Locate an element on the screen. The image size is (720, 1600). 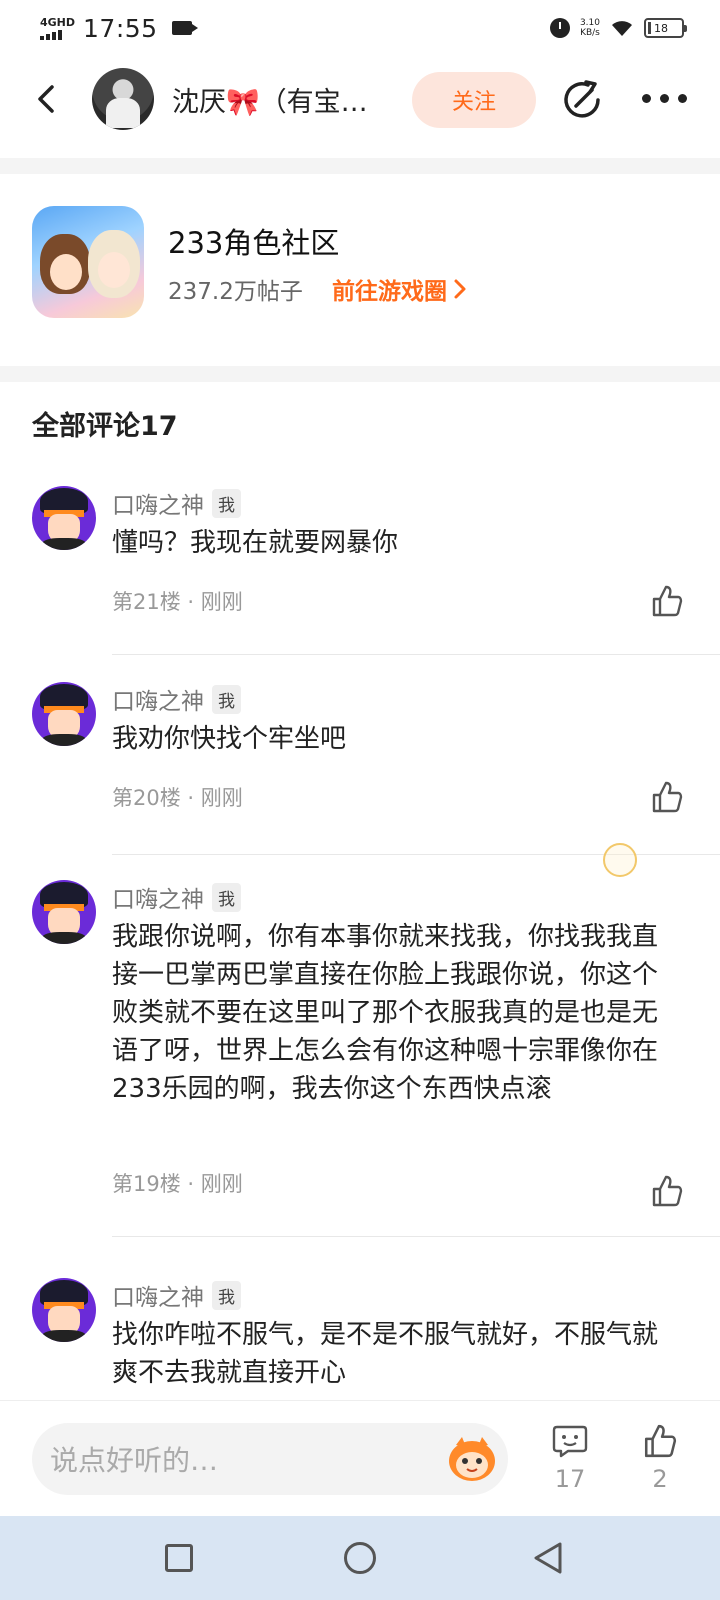
game-post-count: 237.2万帖子 is located at coordinates (235, 292).